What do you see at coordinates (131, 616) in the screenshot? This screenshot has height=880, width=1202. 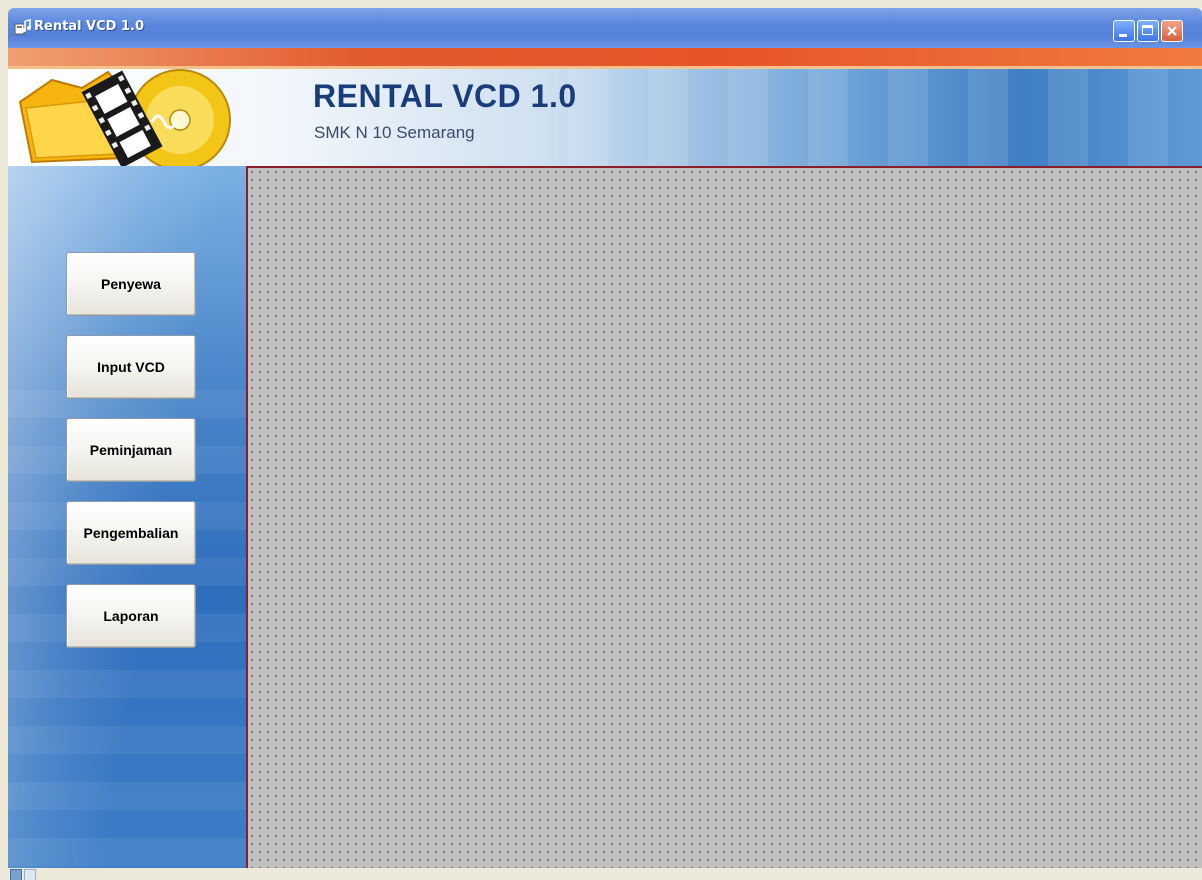 I see `laporan-button: Laporan` at bounding box center [131, 616].